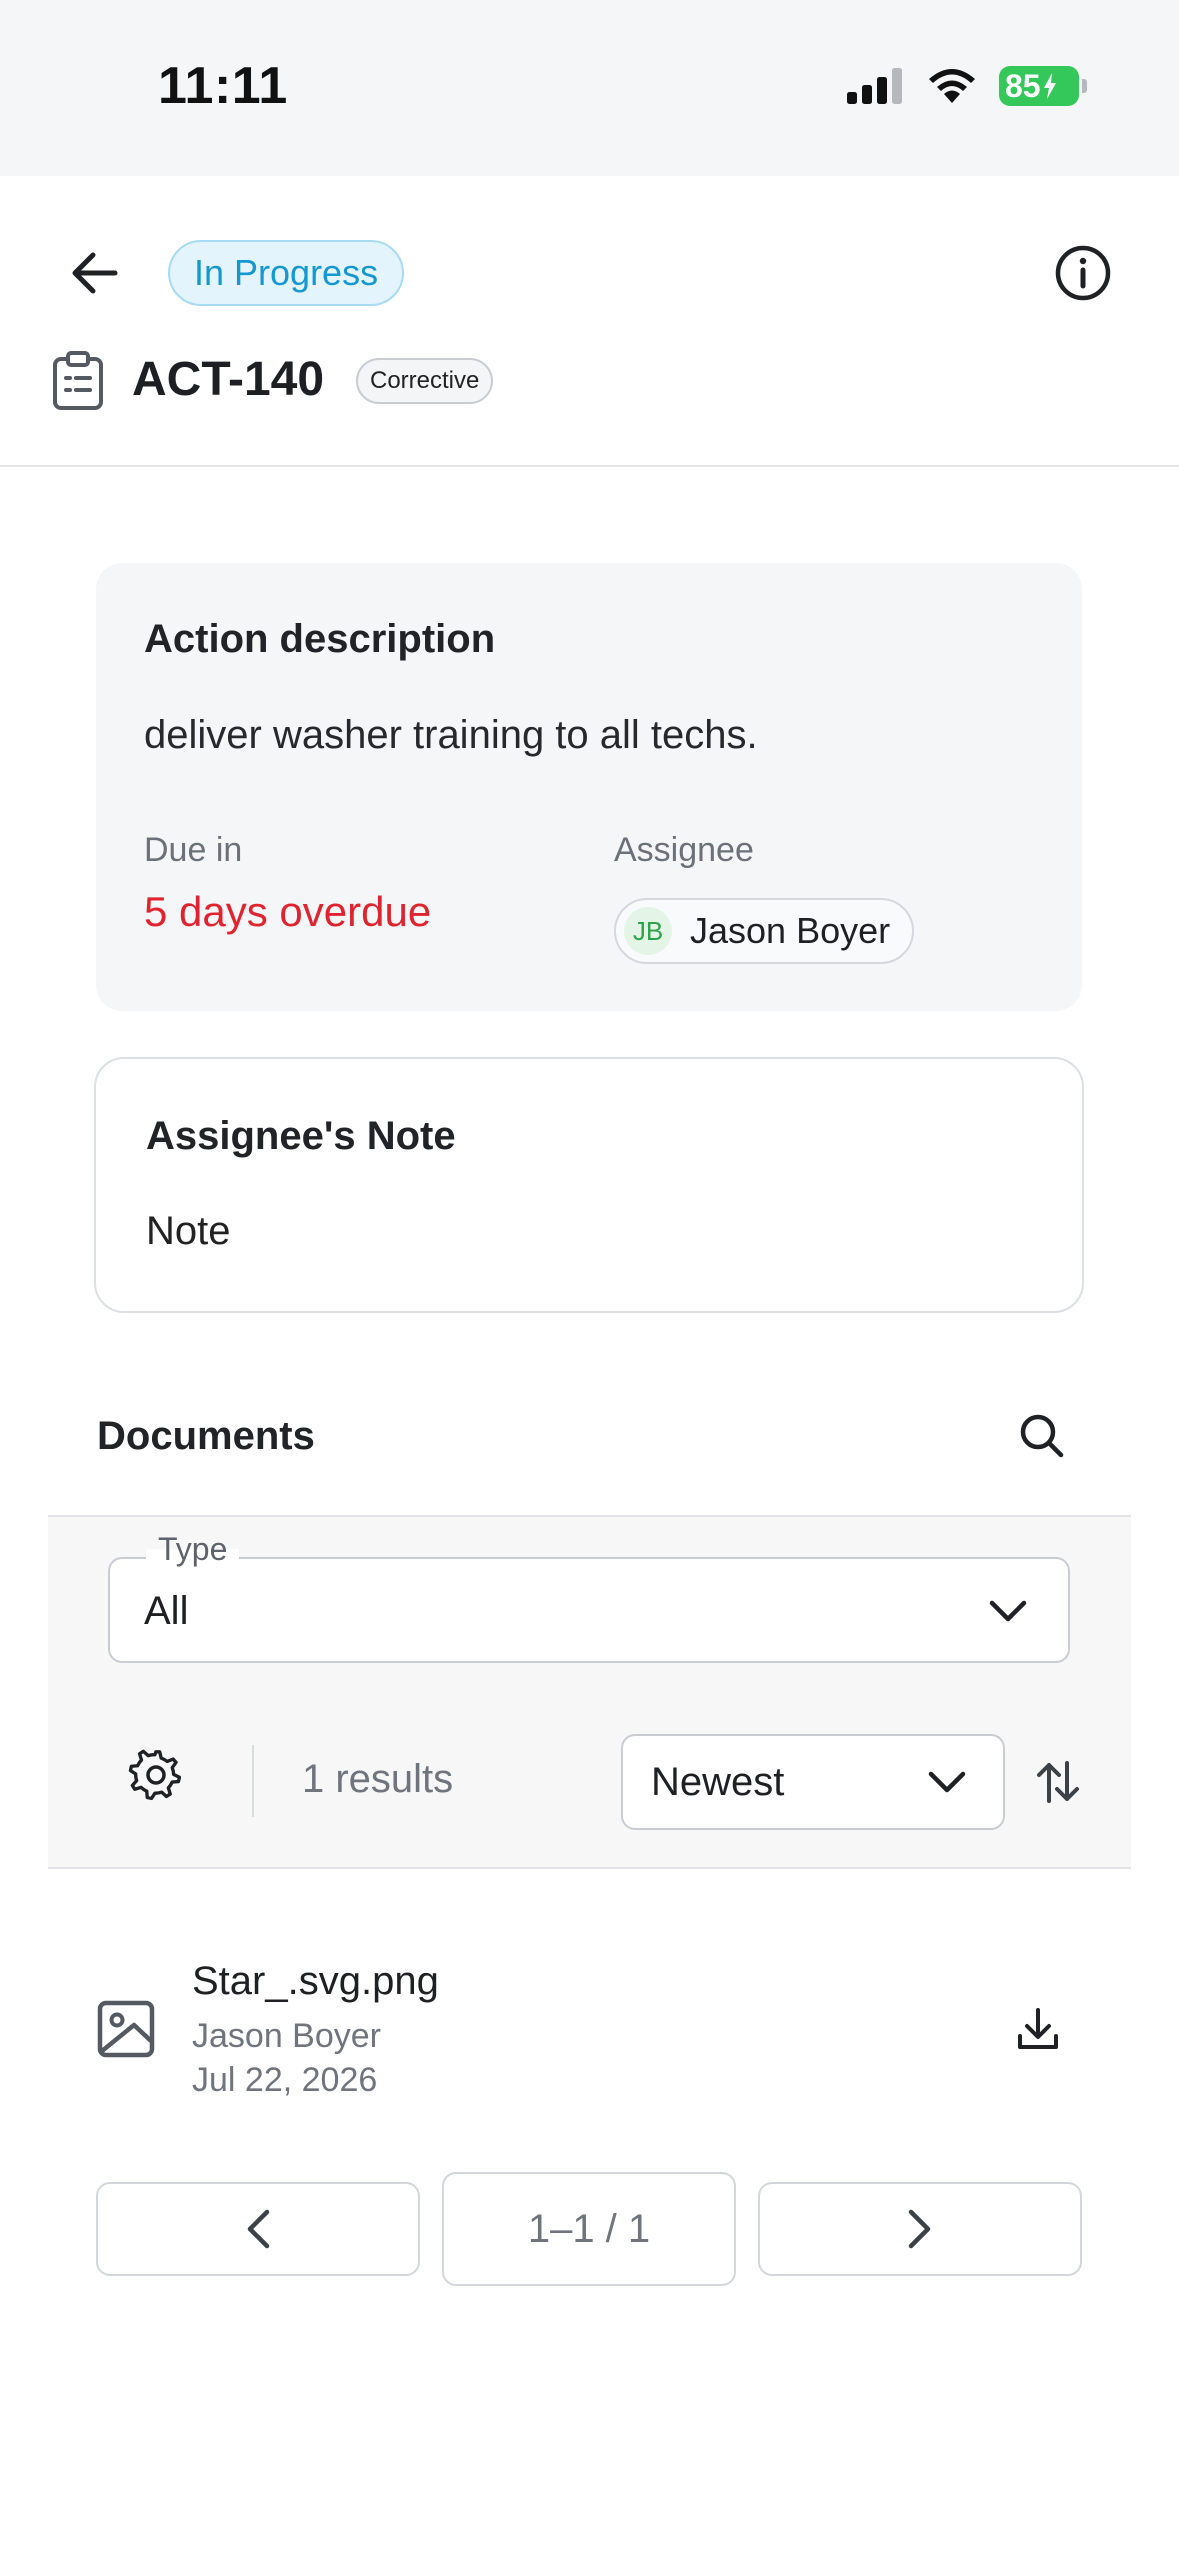 Image resolution: width=1179 pixels, height=2556 pixels. I want to click on chevron-left-icon, so click(258, 2229).